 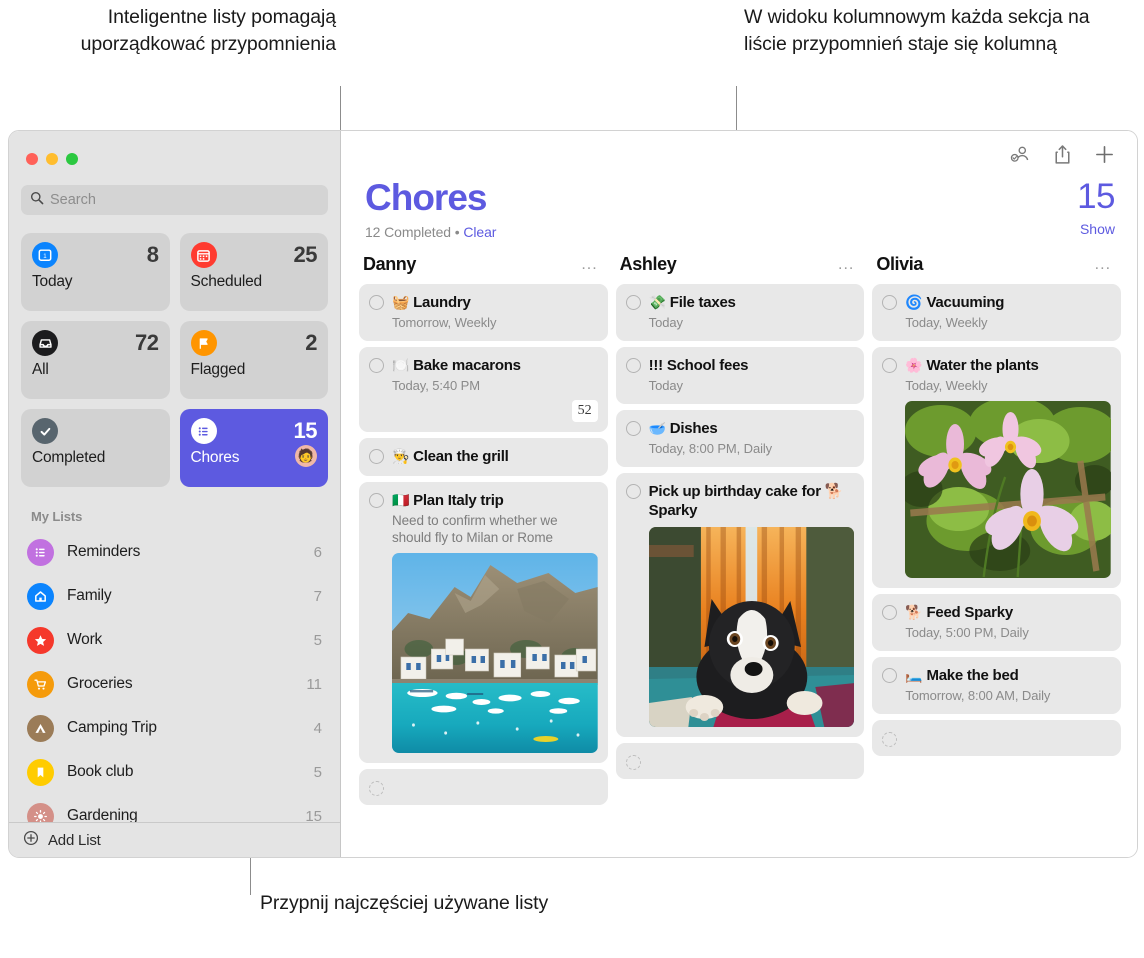 What do you see at coordinates (997, 312) in the screenshot?
I see `reminder-card: 🌀 Vacuuming Today, Weekly` at bounding box center [997, 312].